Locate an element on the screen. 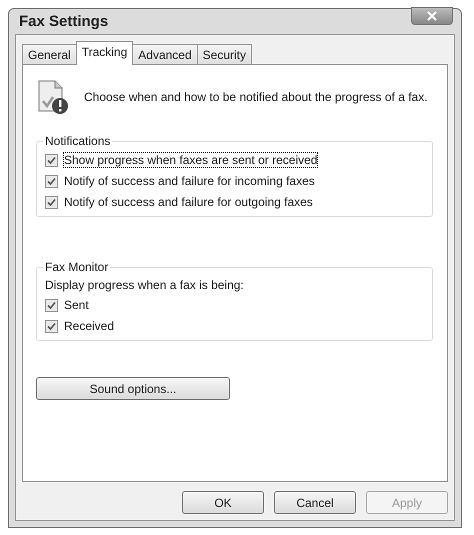  checkbox-label: Notify of success and failure for incoming faxes is located at coordinates (189, 181).